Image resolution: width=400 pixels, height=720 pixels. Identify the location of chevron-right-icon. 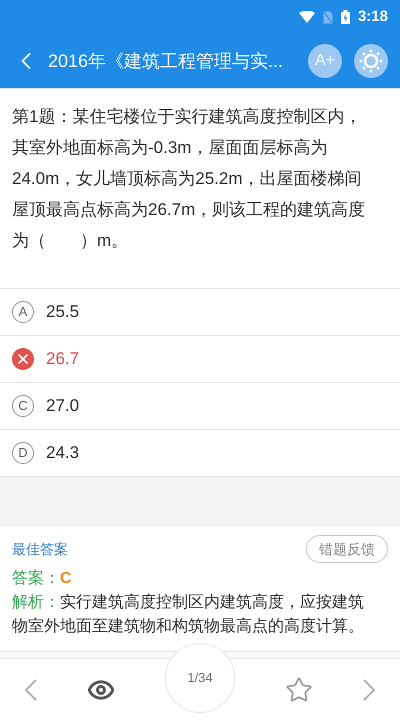
(369, 689).